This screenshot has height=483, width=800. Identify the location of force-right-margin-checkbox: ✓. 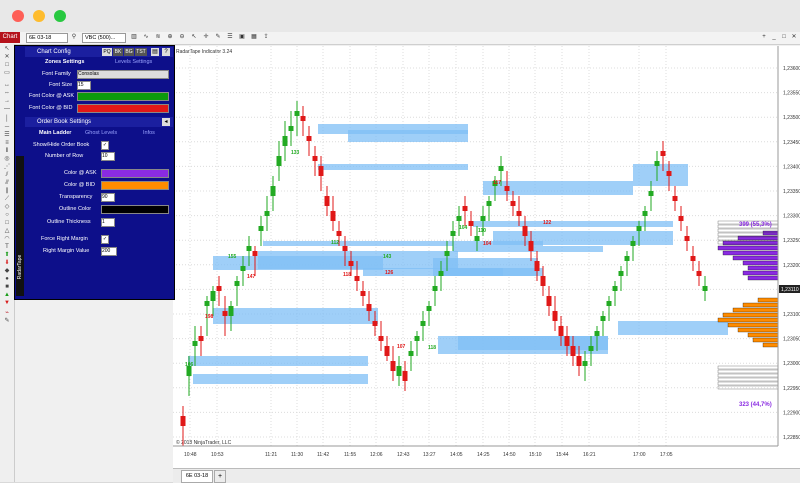
(105, 239).